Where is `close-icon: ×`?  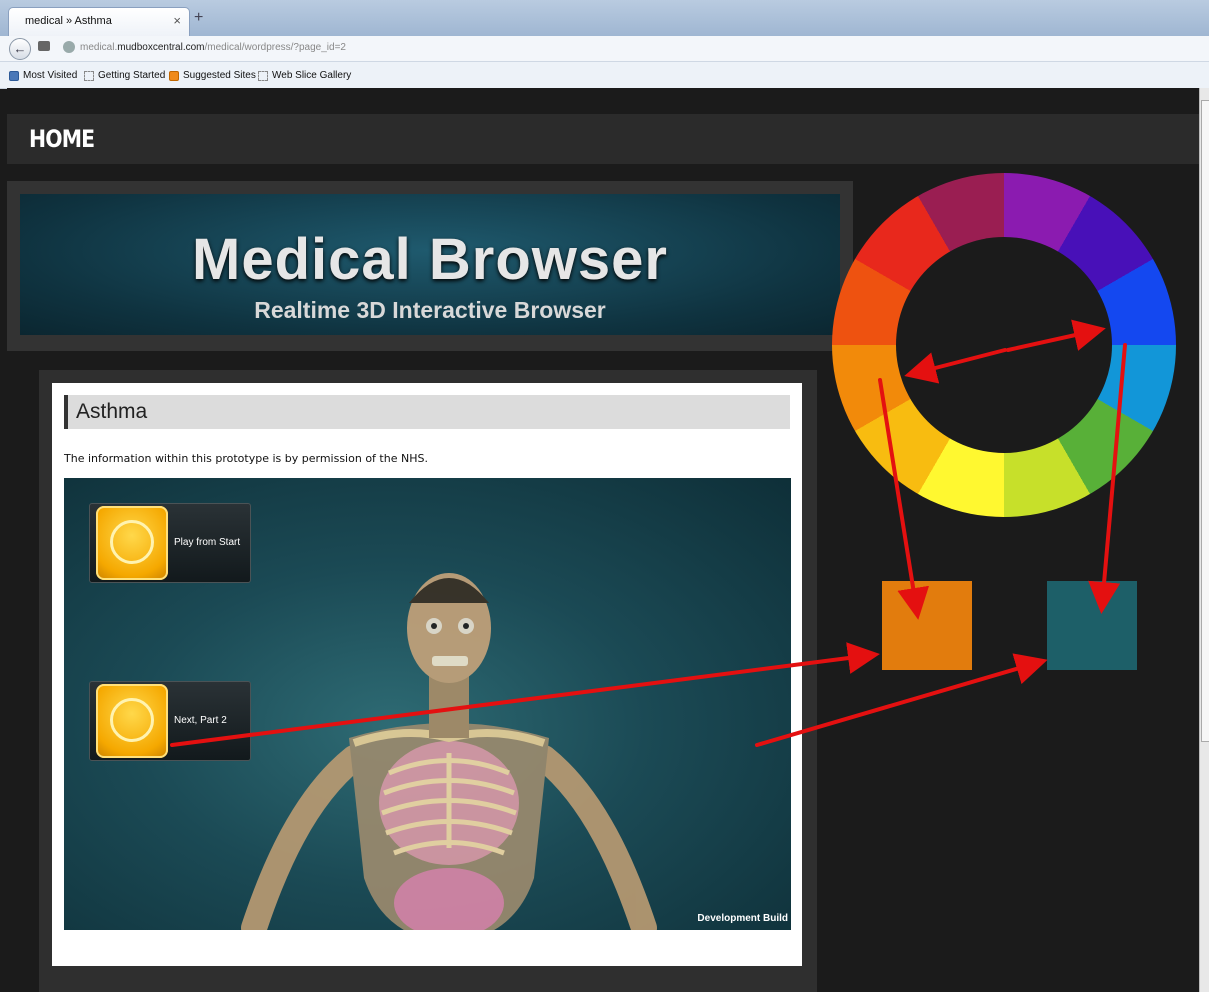
close-icon: × is located at coordinates (177, 20).